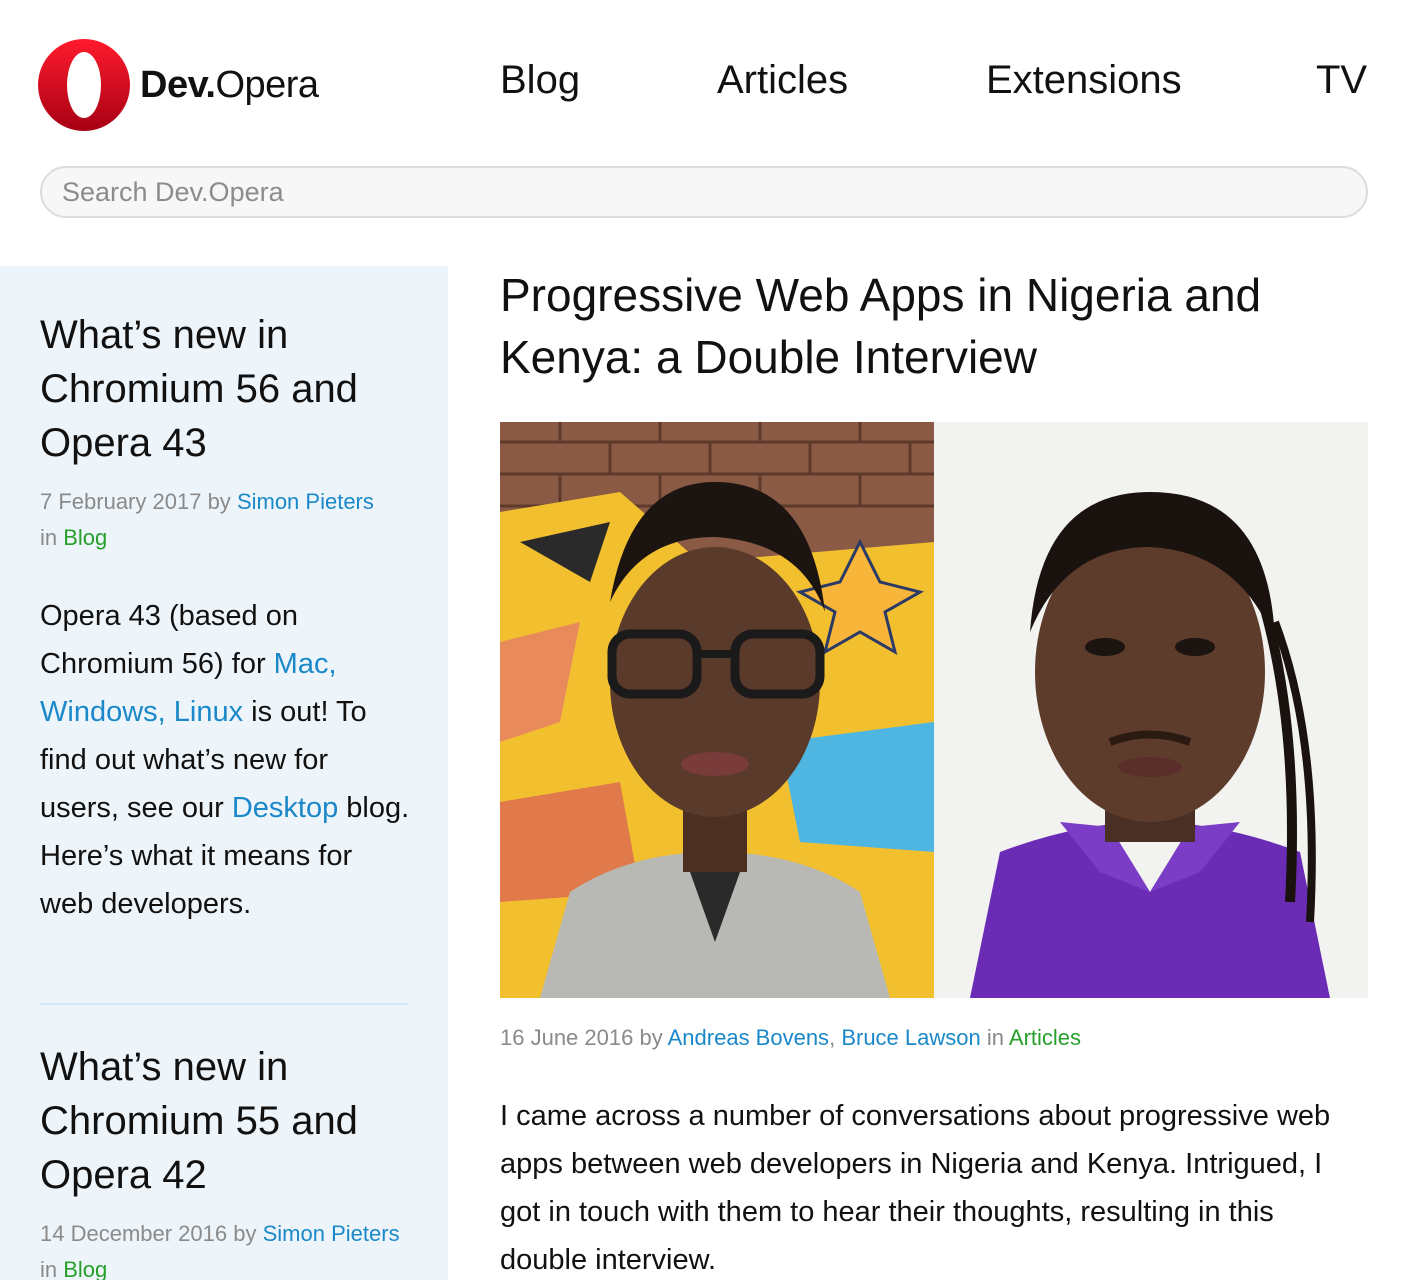 This screenshot has height=1284, width=1408. What do you see at coordinates (910, 1037) in the screenshot?
I see `author-link-bruce: Bruce Lawson` at bounding box center [910, 1037].